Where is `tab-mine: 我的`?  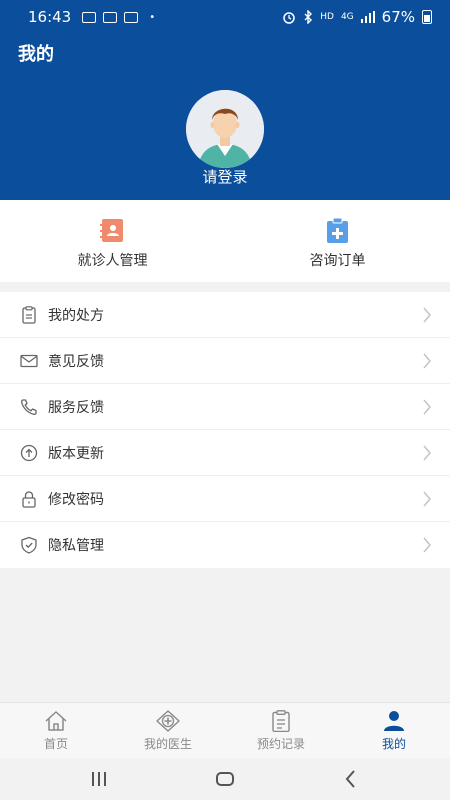
tab-mine: 我的 is located at coordinates (394, 731).